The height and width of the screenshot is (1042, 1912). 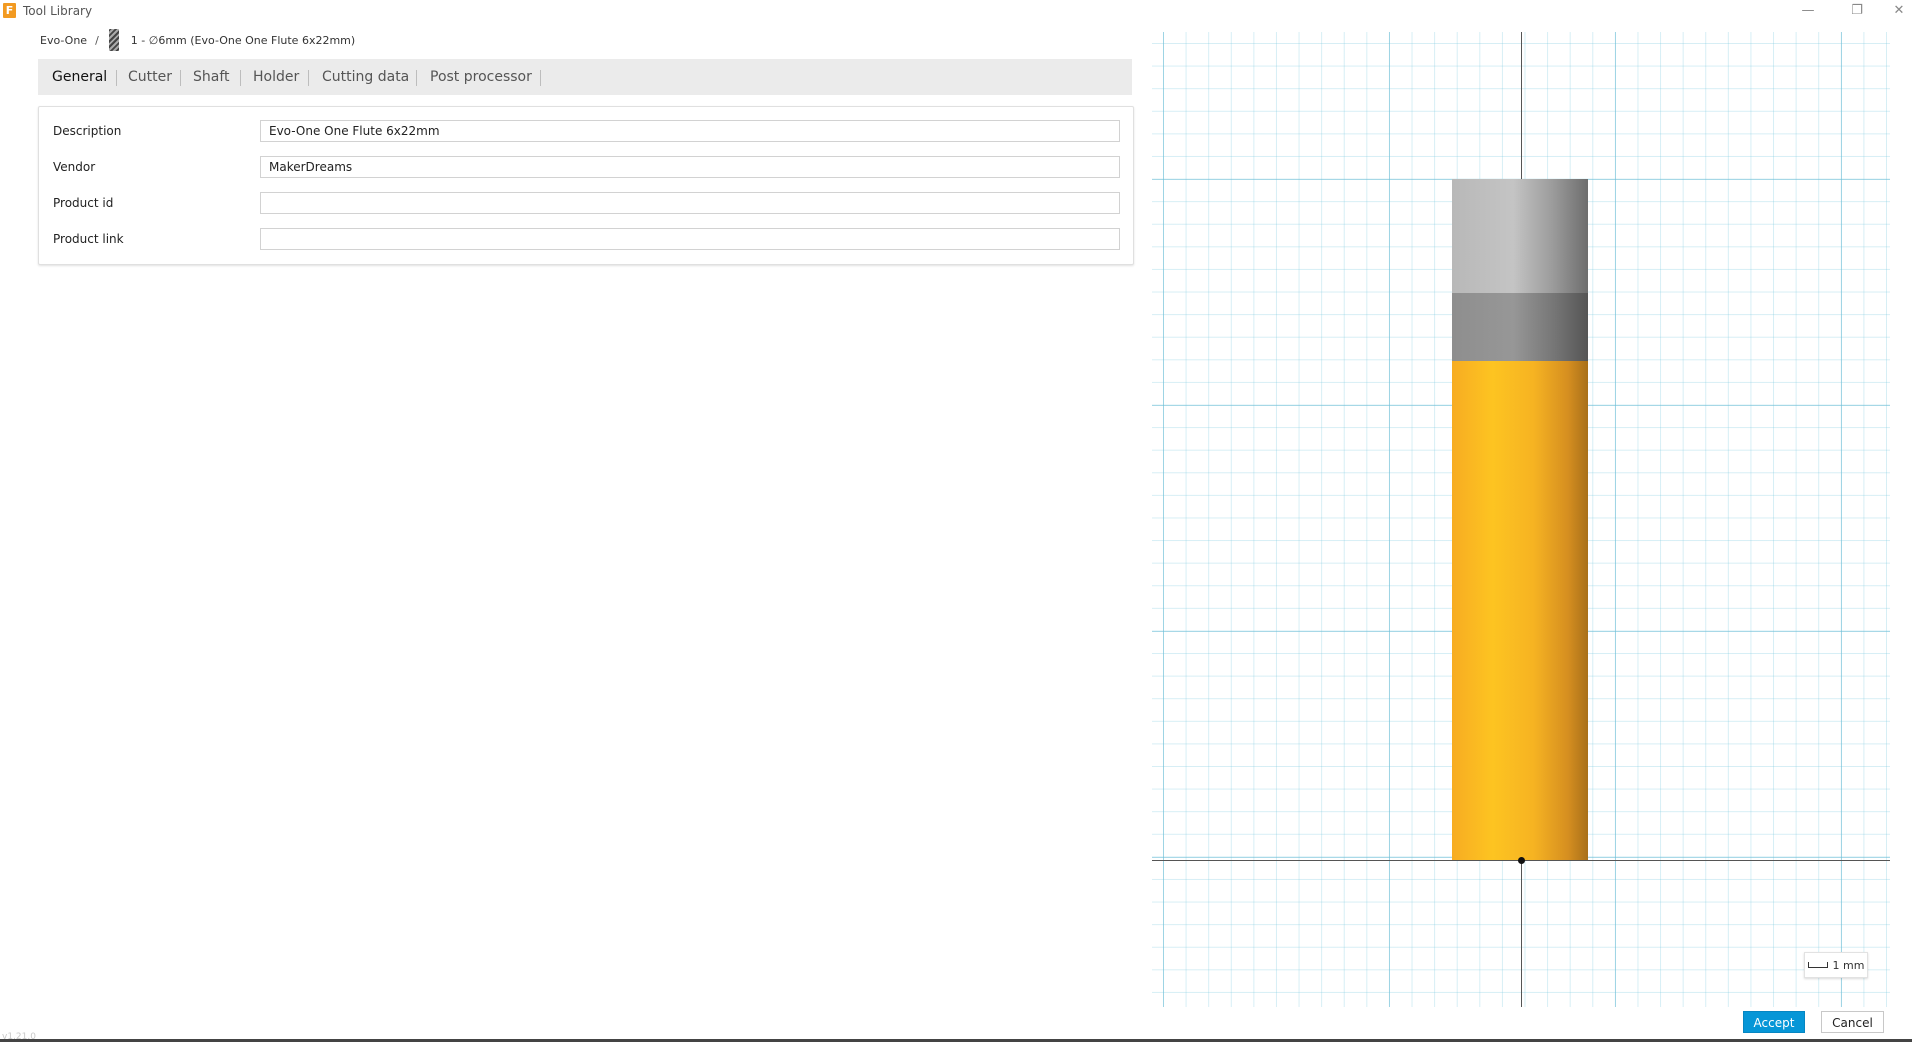 What do you see at coordinates (113, 40) in the screenshot?
I see `end-mill-icon` at bounding box center [113, 40].